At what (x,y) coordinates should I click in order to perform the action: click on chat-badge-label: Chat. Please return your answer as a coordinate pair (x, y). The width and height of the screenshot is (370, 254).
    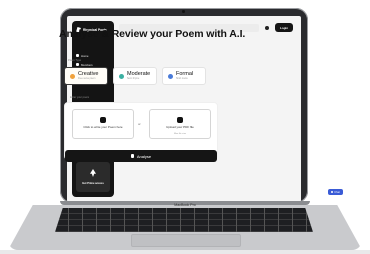
    Looking at the image, I should click on (337, 192).